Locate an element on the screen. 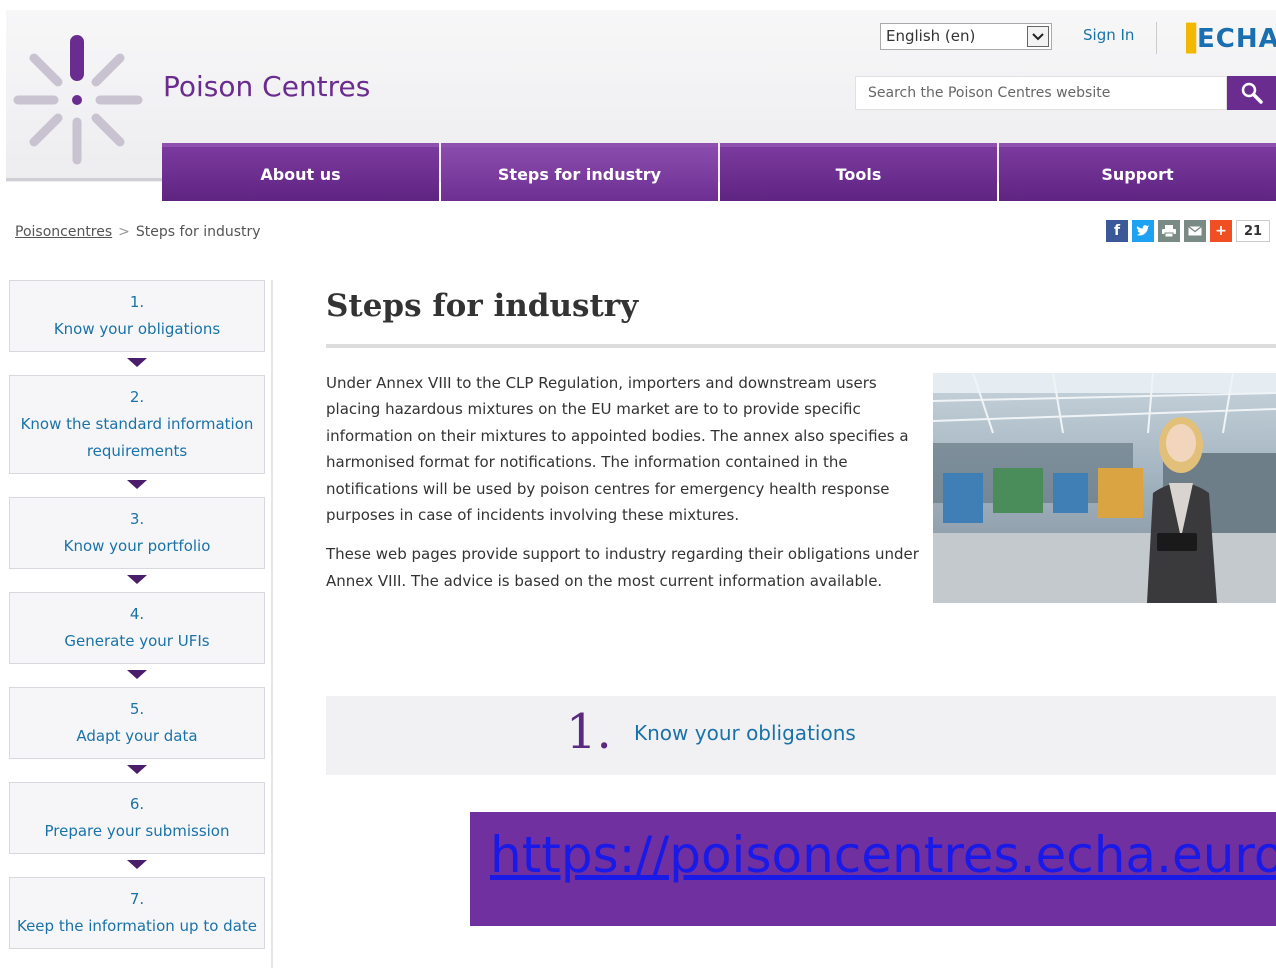 Image resolution: width=1276 pixels, height=968 pixels. step-number: 7. is located at coordinates (137, 899).